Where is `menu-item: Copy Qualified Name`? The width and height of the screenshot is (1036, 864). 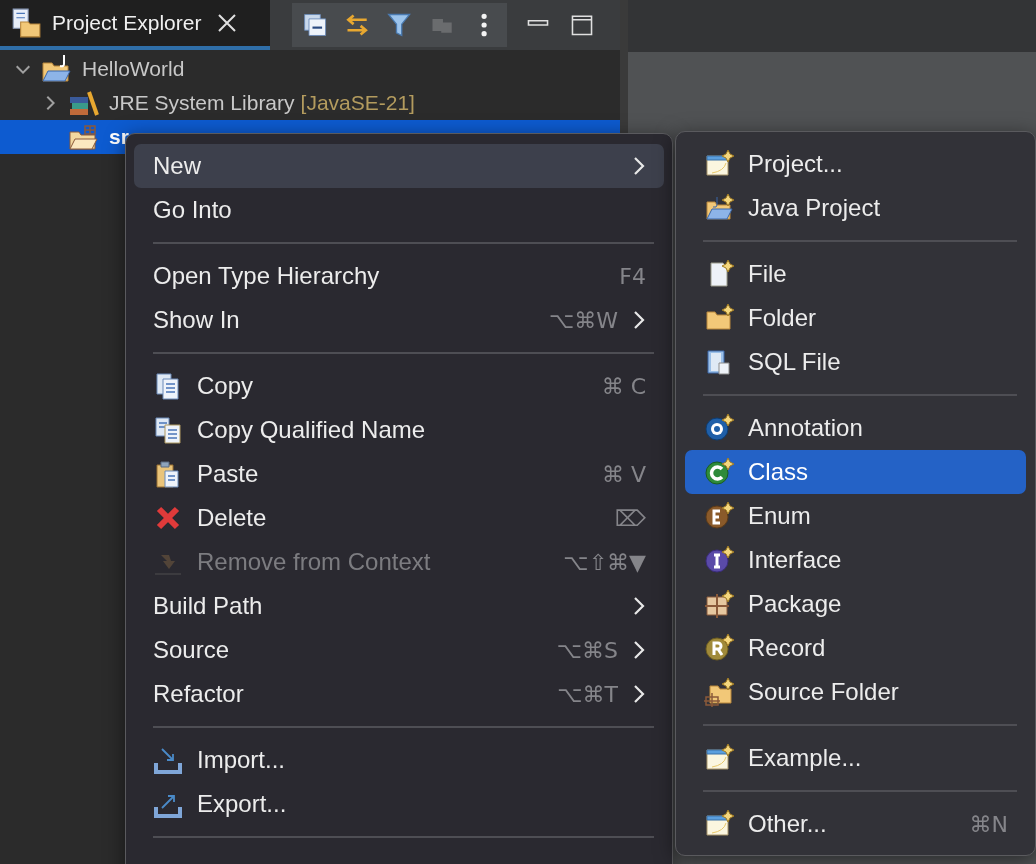
menu-item: Copy Qualified Name is located at coordinates (399, 430).